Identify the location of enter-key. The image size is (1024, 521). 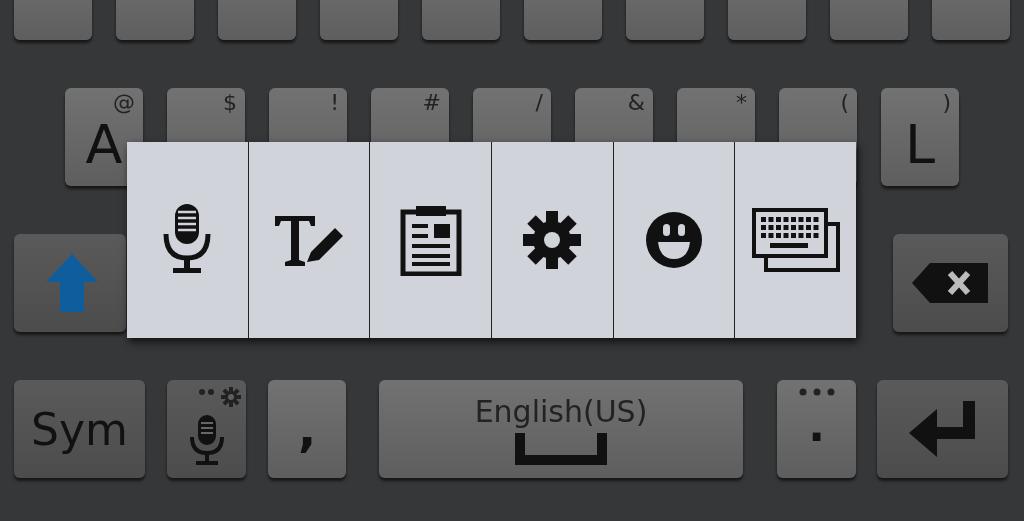
(942, 429).